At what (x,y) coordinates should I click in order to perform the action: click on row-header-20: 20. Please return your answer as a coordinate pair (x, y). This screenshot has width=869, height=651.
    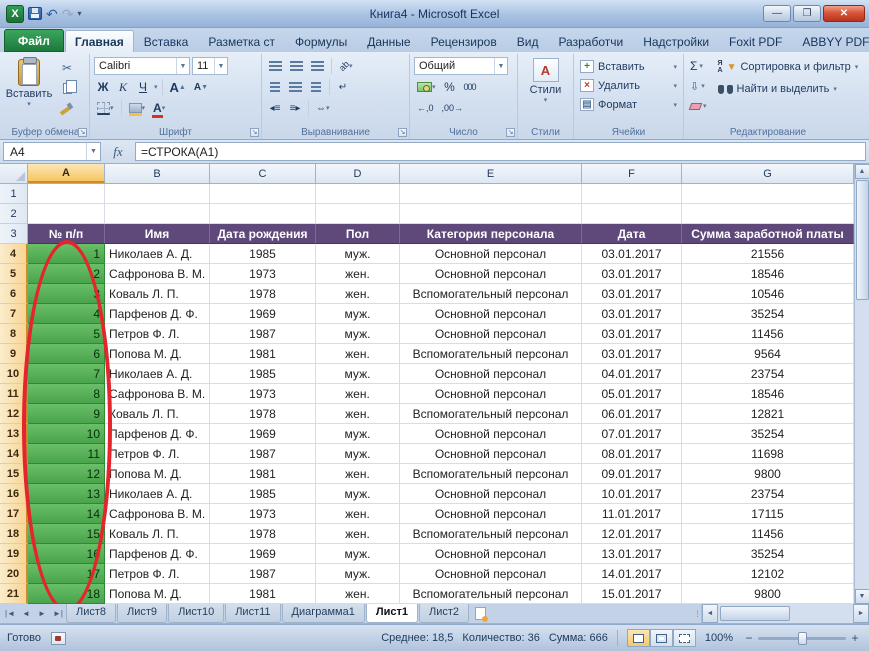
    Looking at the image, I should click on (14, 574).